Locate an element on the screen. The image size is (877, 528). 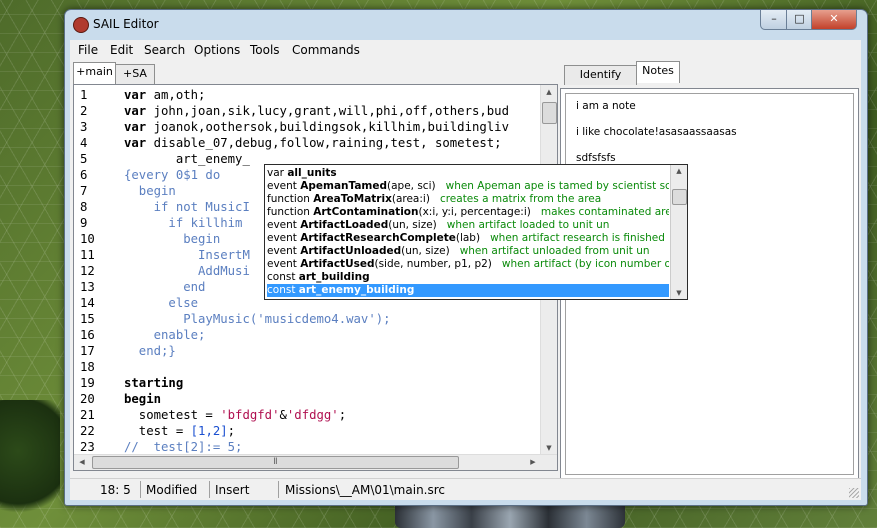
editor-horizontal-scrollbar: ◀ Ⅱ ▶ is located at coordinates (315, 462).